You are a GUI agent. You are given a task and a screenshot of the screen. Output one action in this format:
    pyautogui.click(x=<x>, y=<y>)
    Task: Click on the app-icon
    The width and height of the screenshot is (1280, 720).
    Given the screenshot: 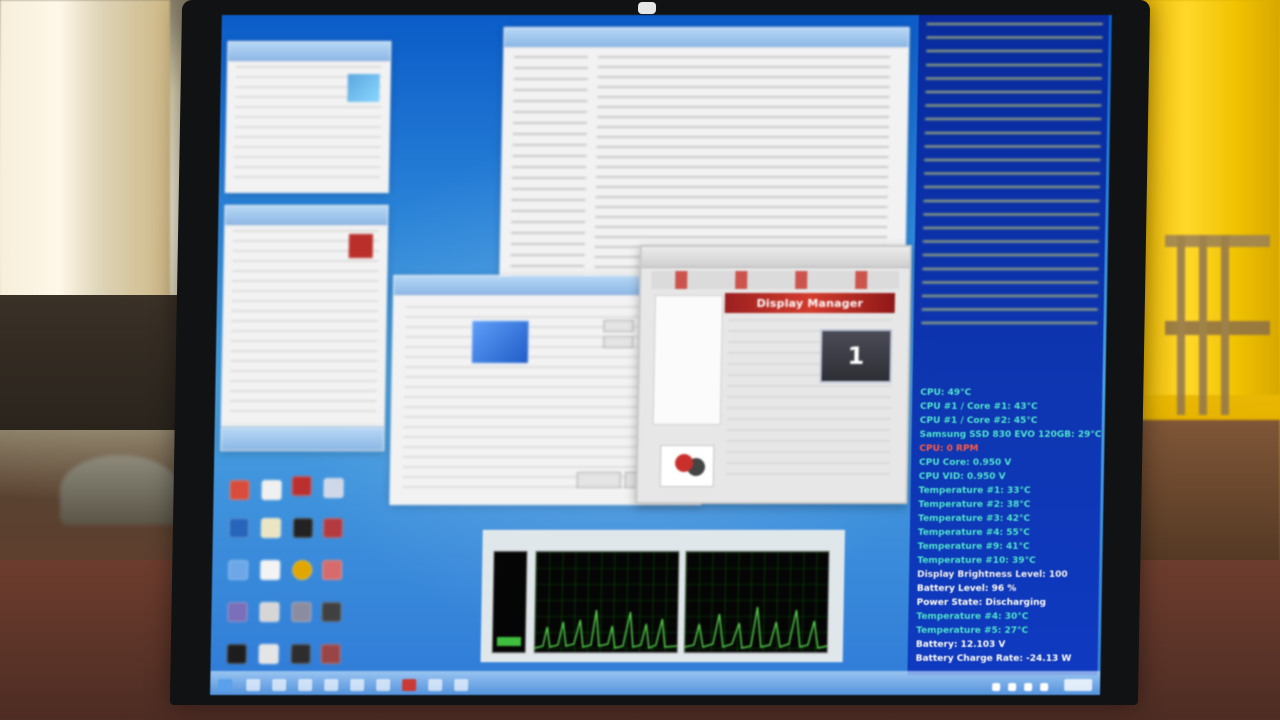 What is the action you would take?
    pyautogui.click(x=363, y=88)
    